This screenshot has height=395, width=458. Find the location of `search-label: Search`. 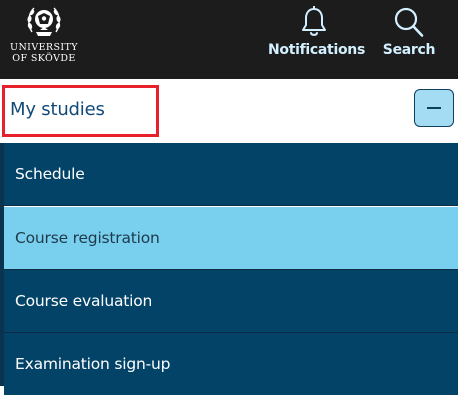

search-label: Search is located at coordinates (409, 50).